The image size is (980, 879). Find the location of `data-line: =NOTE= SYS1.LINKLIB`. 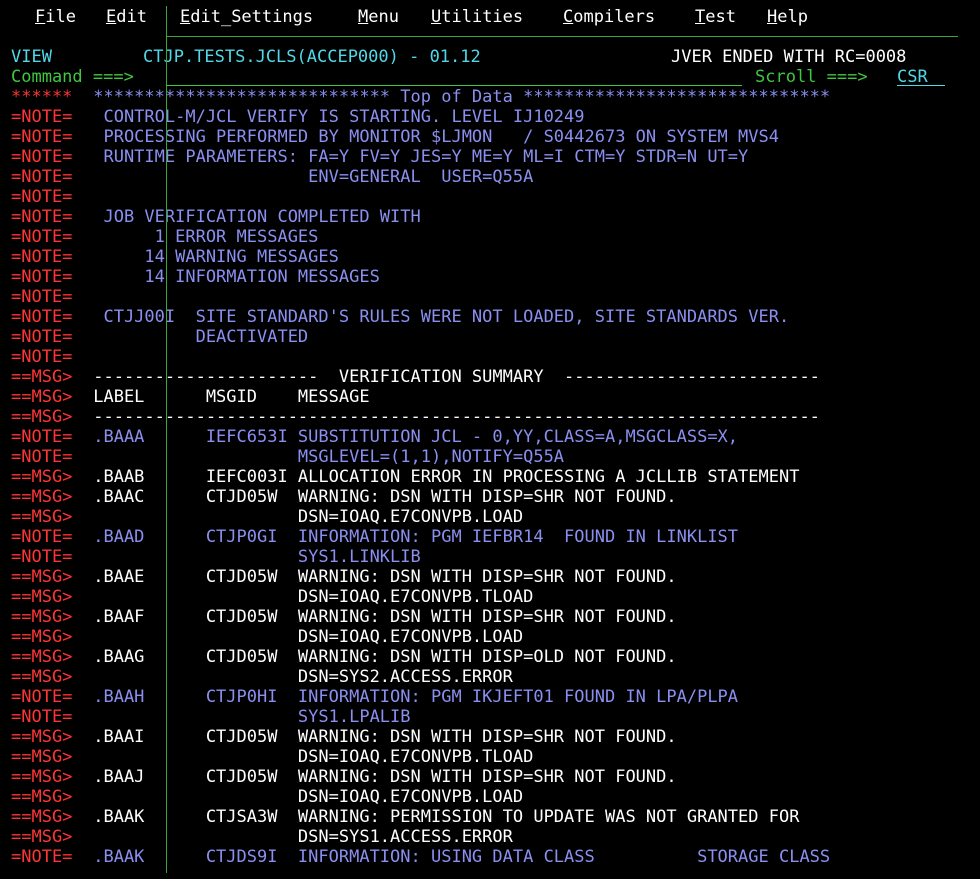

data-line: =NOTE= SYS1.LINKLIB is located at coordinates (490, 557).